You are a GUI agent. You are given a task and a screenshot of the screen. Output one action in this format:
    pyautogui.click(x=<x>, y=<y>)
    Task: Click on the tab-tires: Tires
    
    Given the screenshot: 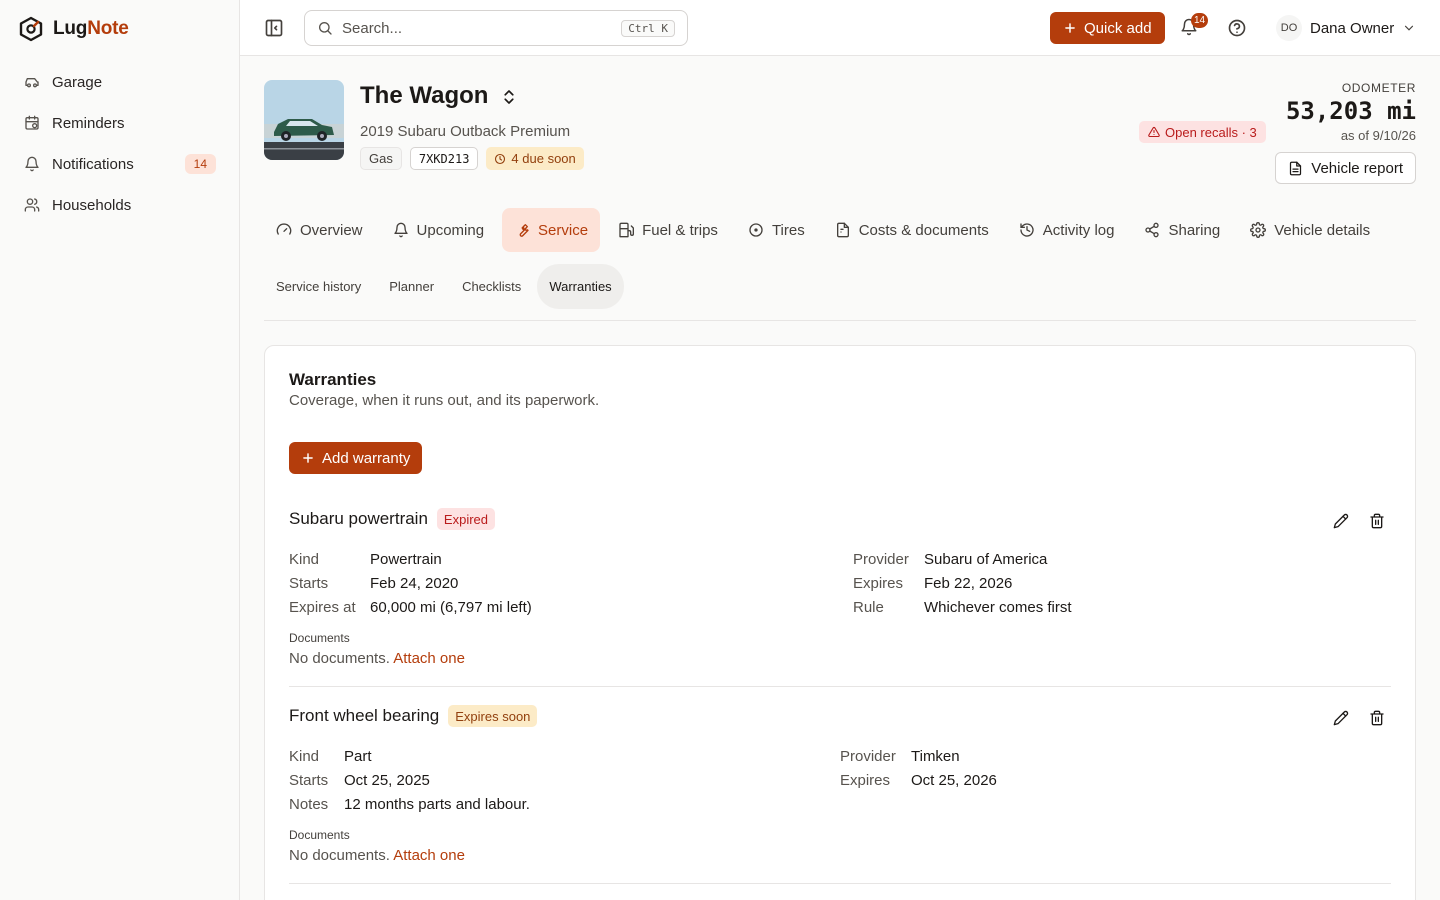 What is the action you would take?
    pyautogui.click(x=776, y=230)
    